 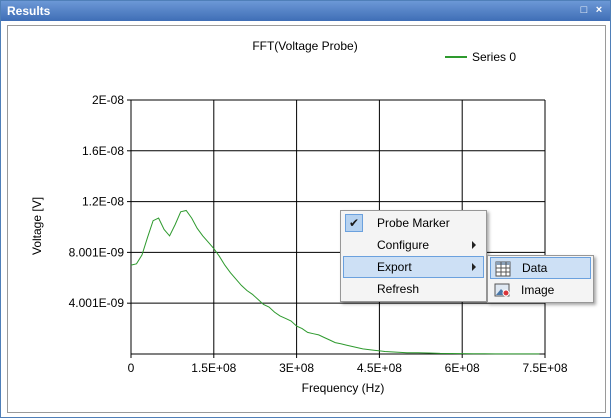 What do you see at coordinates (131, 368) in the screenshot?
I see `x-tick-label: 0` at bounding box center [131, 368].